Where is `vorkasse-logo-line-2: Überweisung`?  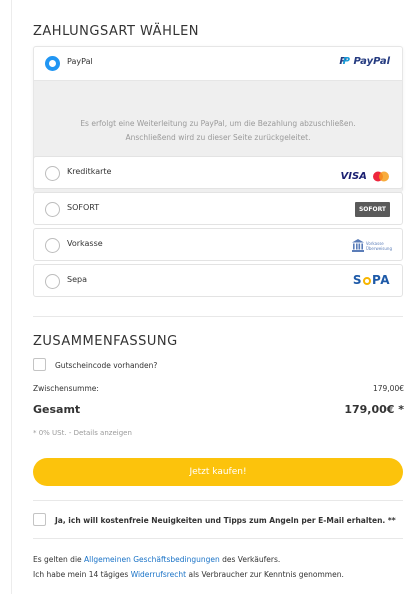
vorkasse-logo-line-2: Überweisung is located at coordinates (378, 248).